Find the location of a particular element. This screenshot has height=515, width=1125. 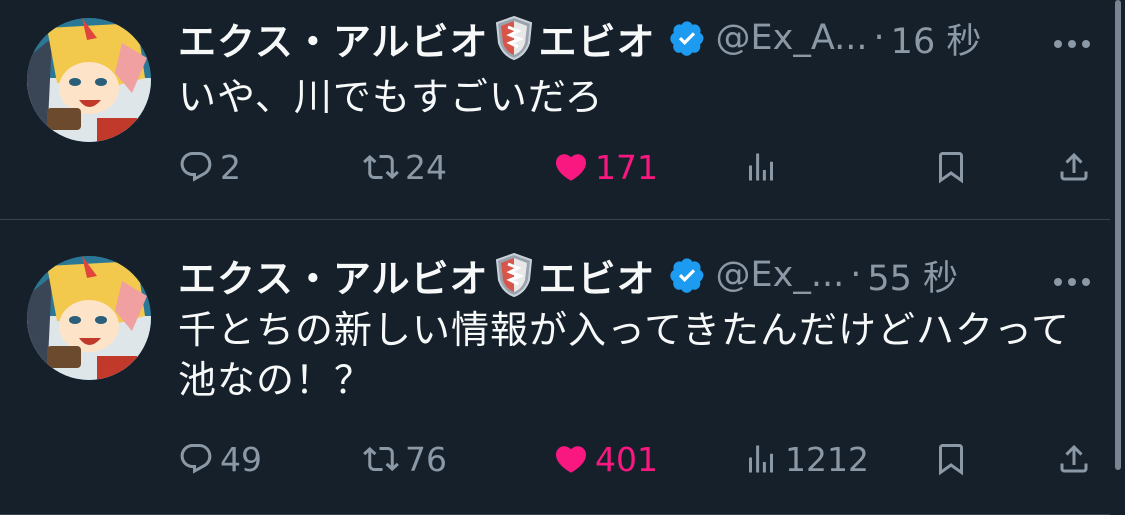

timestamp: 16 秒 is located at coordinates (936, 38).